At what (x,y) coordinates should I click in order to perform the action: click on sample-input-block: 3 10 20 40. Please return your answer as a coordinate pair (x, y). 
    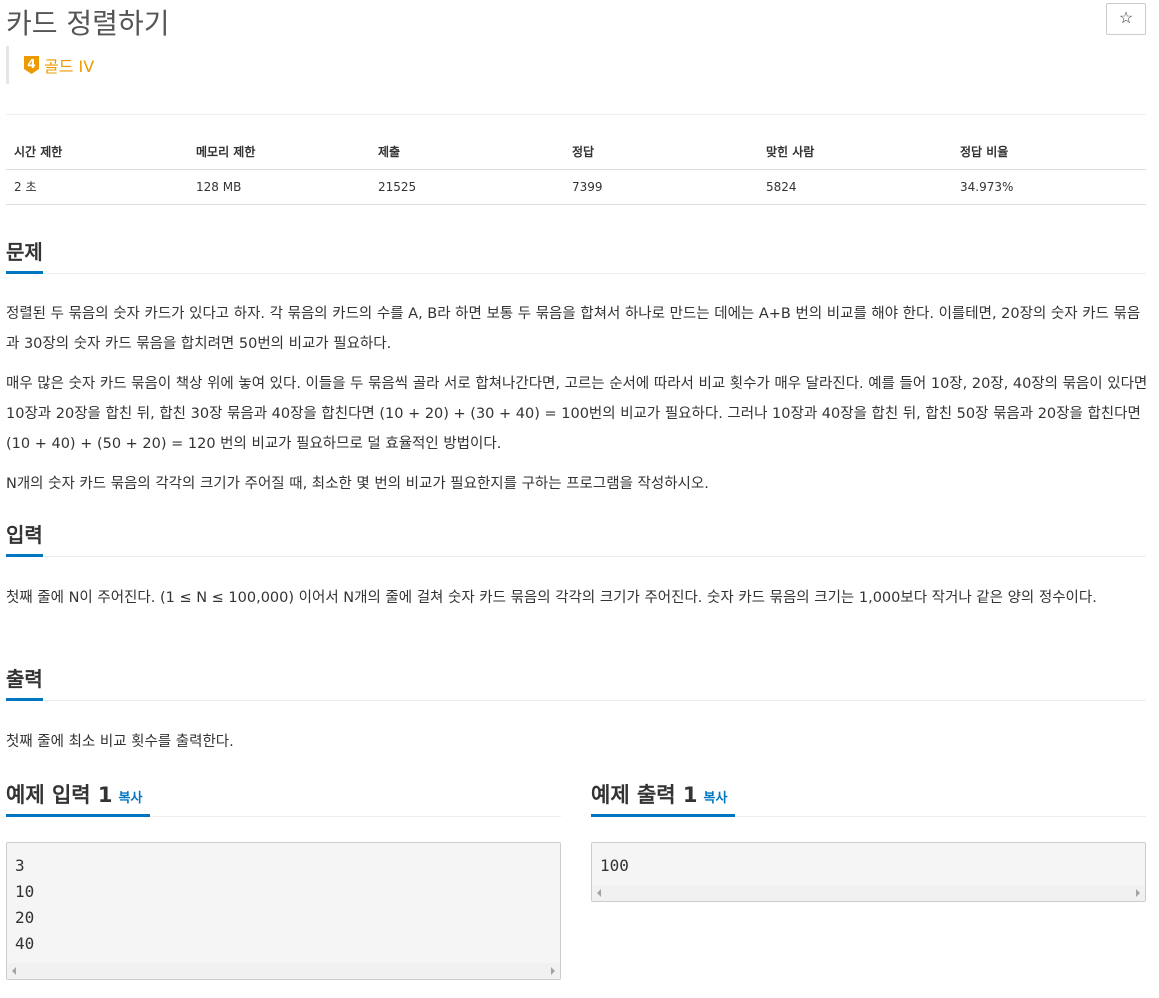
    Looking at the image, I should click on (283, 911).